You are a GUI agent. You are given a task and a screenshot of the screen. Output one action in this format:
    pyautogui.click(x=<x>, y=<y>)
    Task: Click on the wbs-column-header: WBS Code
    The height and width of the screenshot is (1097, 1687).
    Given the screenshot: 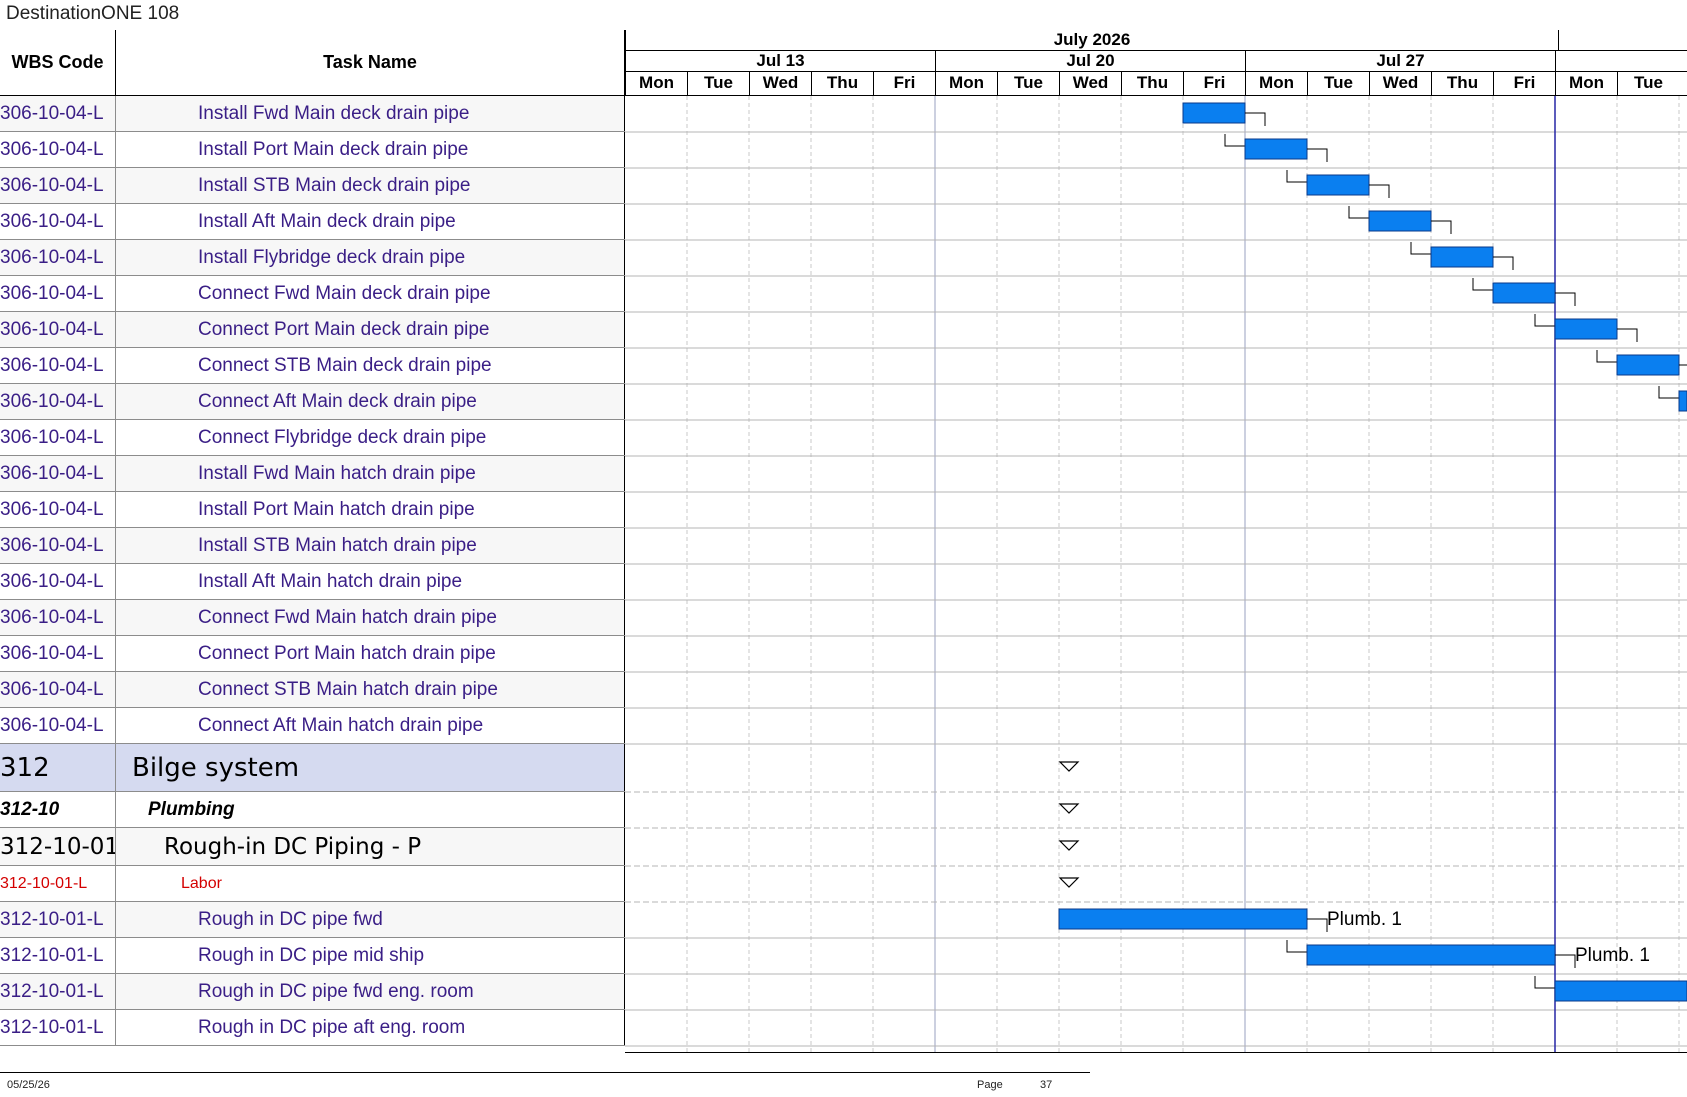 What is the action you would take?
    pyautogui.click(x=58, y=63)
    